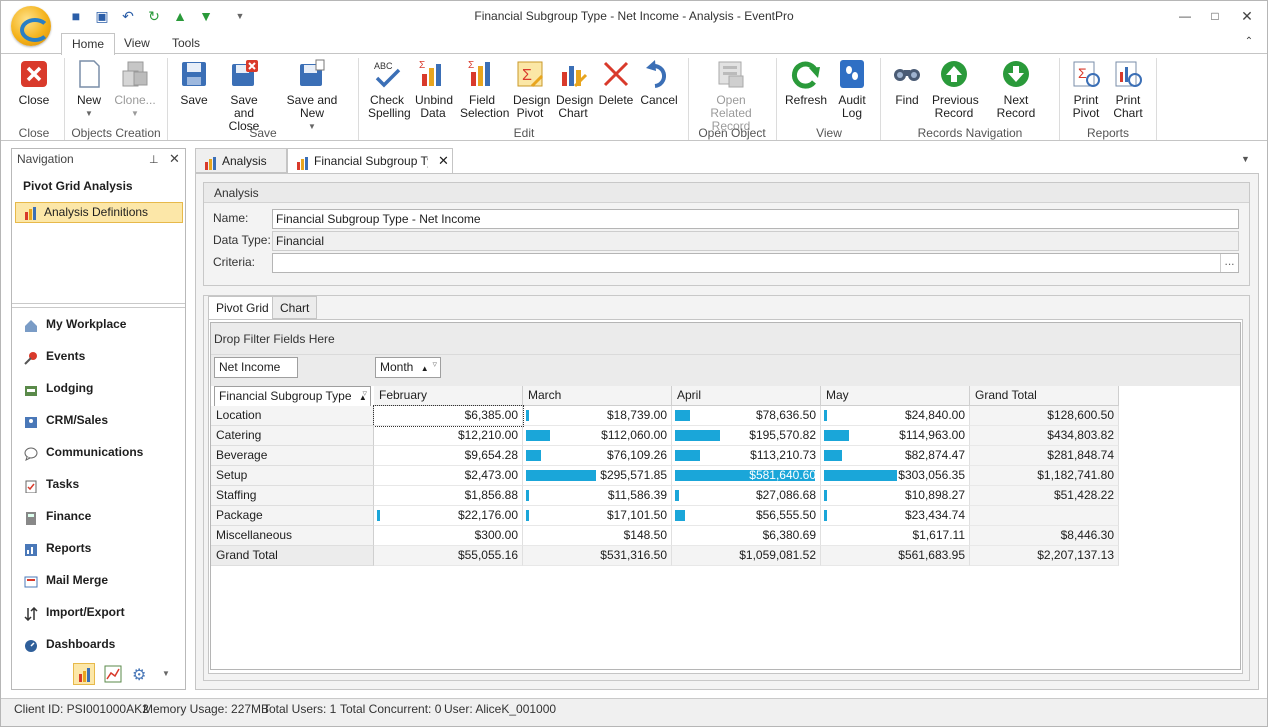  What do you see at coordinates (256, 367) in the screenshot?
I see `data-field-net-income: Net Income` at bounding box center [256, 367].